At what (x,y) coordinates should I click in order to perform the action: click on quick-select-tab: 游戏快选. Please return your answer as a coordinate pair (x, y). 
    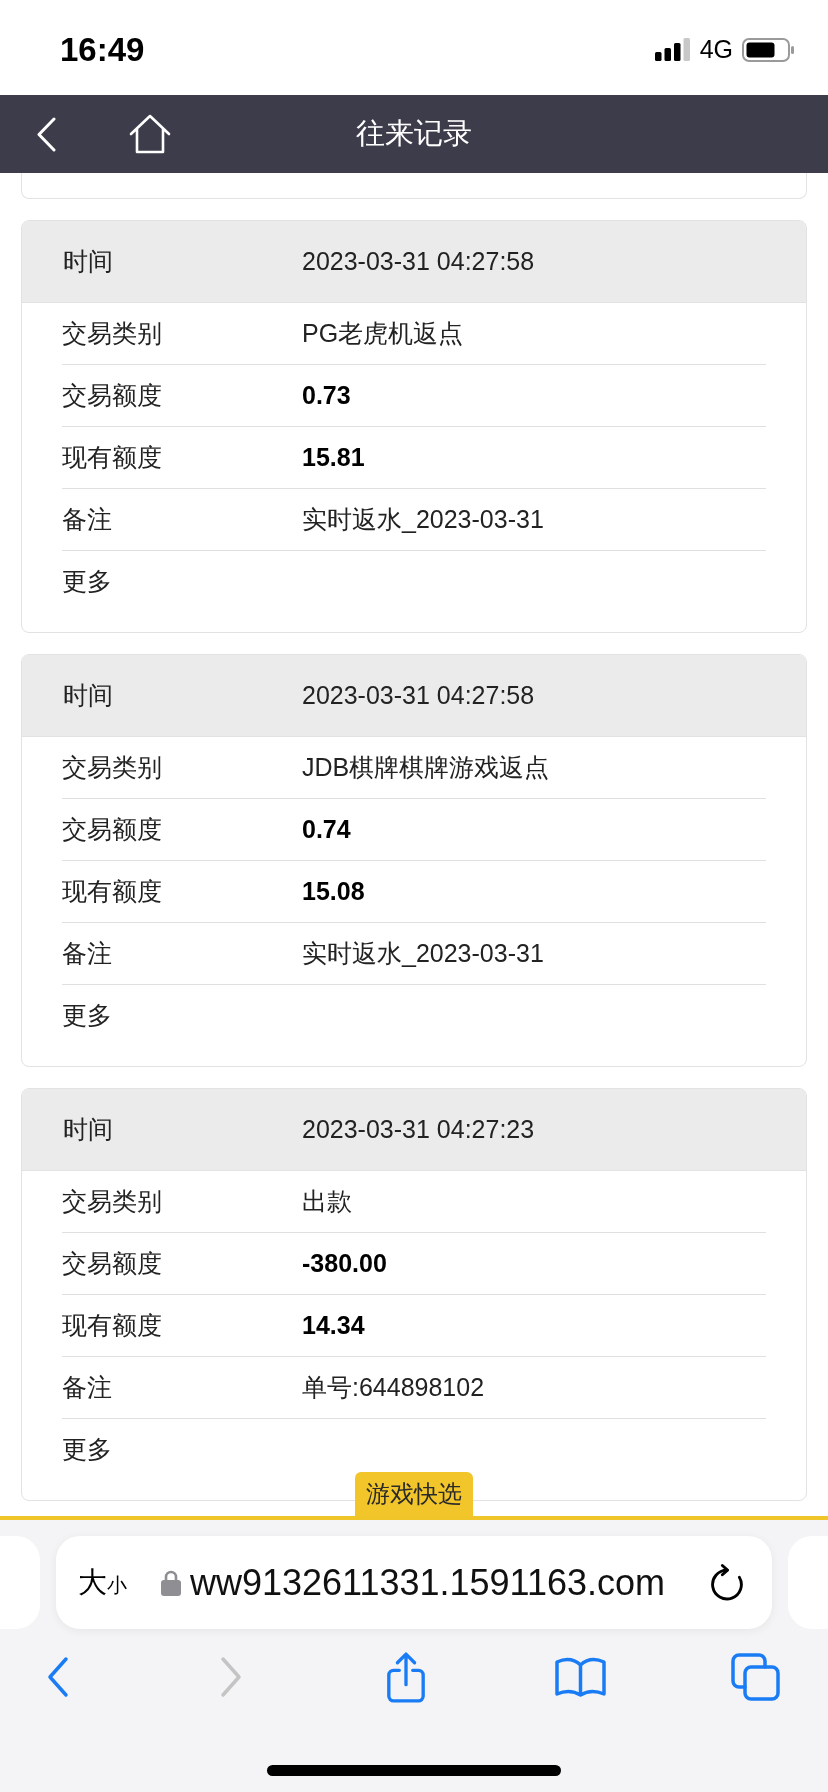
    Looking at the image, I should click on (414, 1494).